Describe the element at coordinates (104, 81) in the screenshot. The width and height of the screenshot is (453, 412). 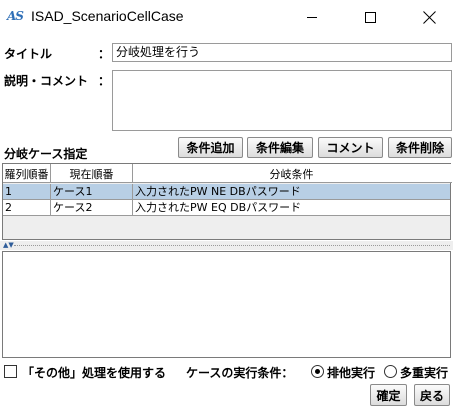
I see `description-colon: ：` at that location.